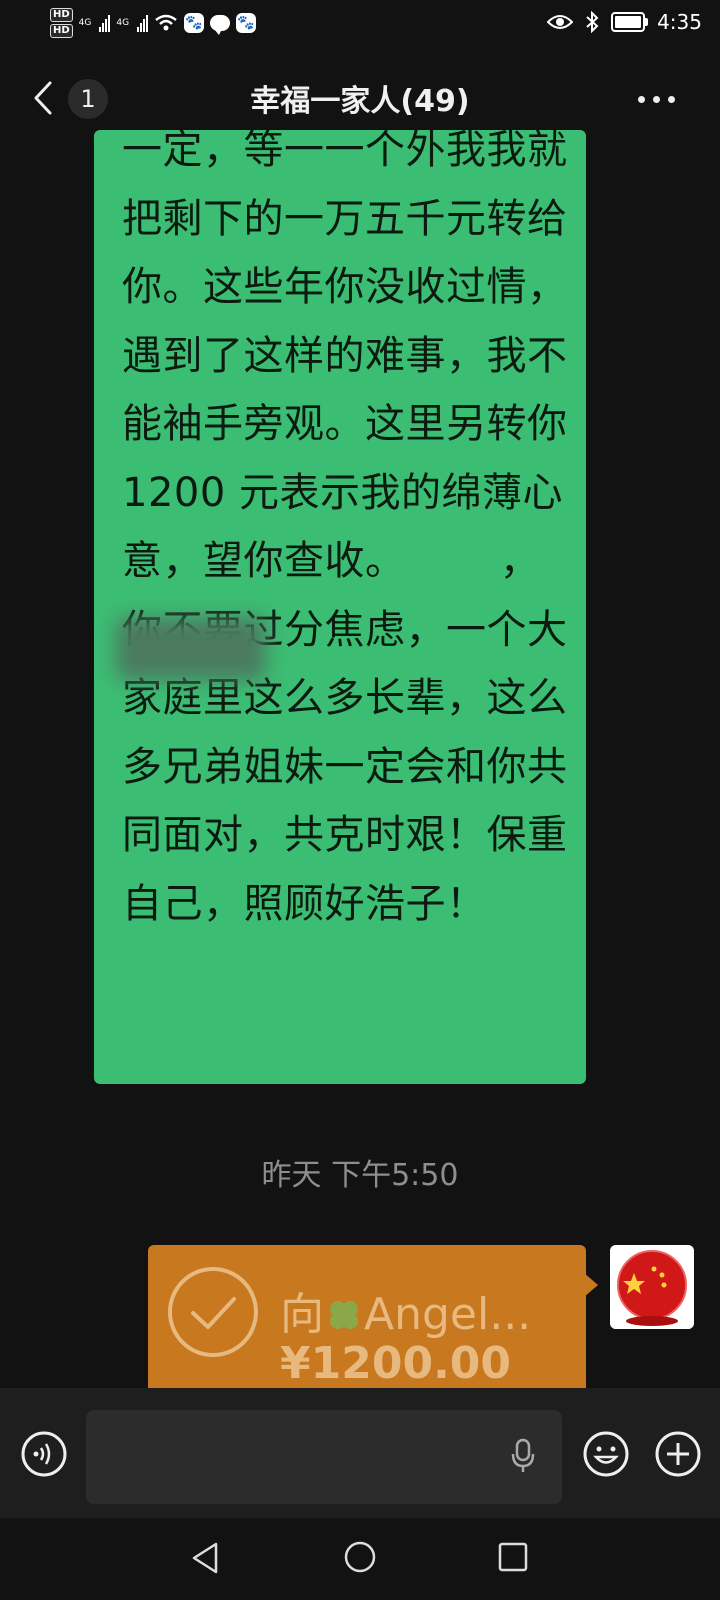  Describe the element at coordinates (153, 23) in the screenshot. I see `status-left: HD HD 4G 4G 🐾 🐾` at that location.